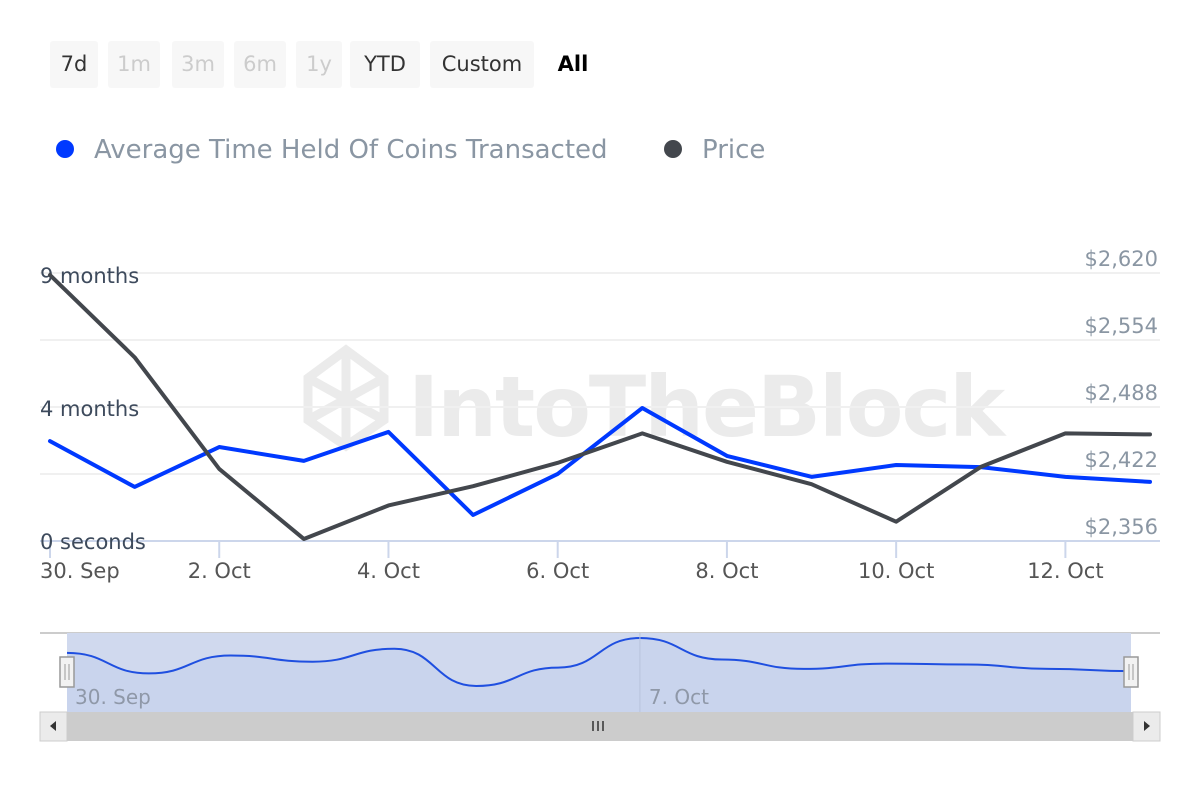 This screenshot has width=1200, height=800. I want to click on range-button-custom: Custom, so click(482, 64).